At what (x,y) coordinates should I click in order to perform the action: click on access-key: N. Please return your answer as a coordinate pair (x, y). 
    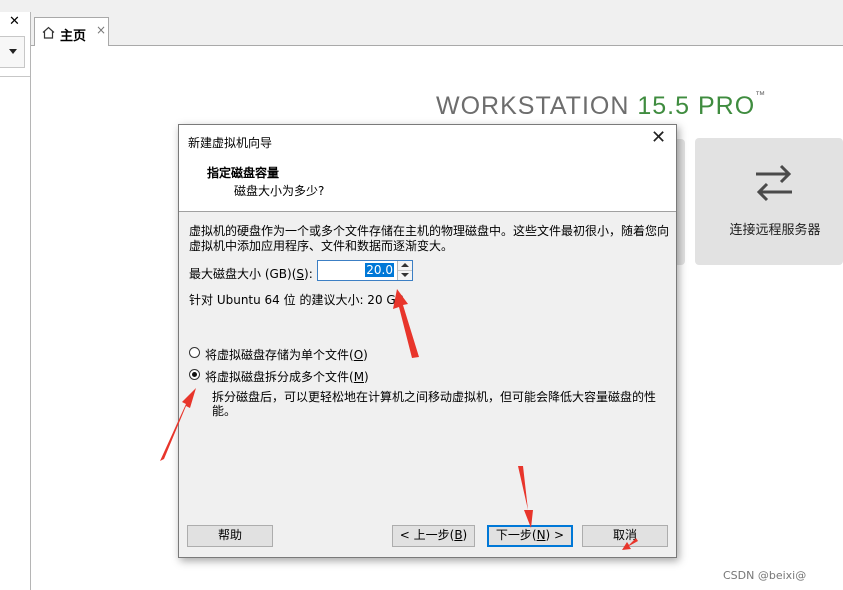
    Looking at the image, I should click on (541, 535).